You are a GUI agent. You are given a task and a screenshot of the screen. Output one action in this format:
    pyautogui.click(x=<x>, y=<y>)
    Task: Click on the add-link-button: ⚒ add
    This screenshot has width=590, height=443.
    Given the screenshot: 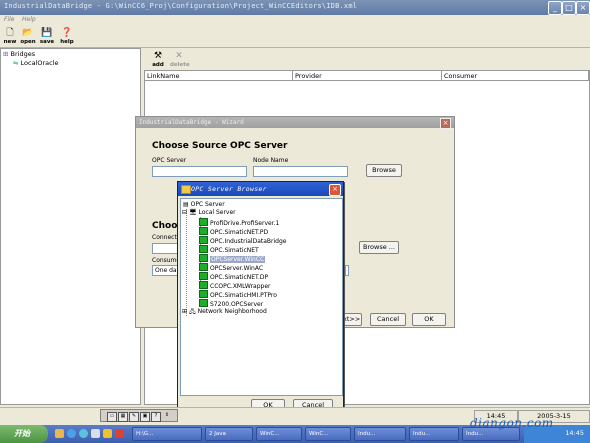 What is the action you would take?
    pyautogui.click(x=158, y=60)
    